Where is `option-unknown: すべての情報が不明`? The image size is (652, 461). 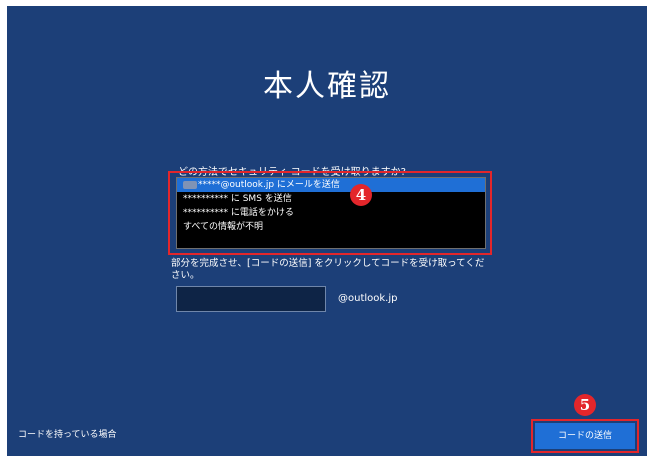
option-unknown: すべての情報が不明 is located at coordinates (331, 227).